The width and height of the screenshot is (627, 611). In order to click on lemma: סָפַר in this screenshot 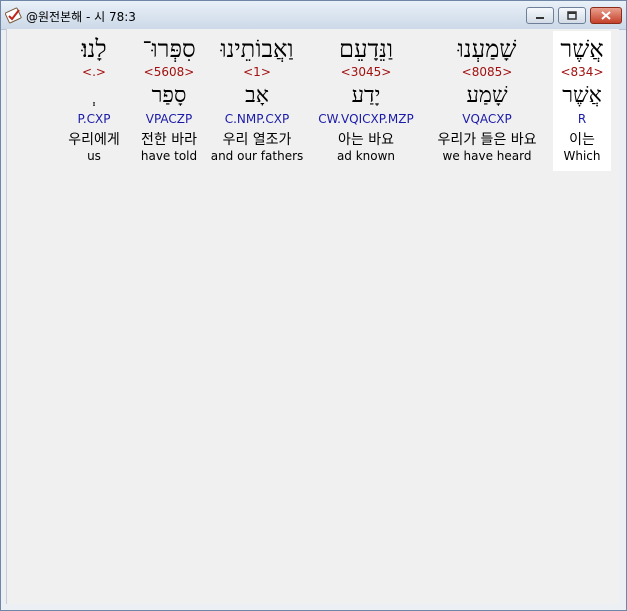, I will do `click(169, 95)`.